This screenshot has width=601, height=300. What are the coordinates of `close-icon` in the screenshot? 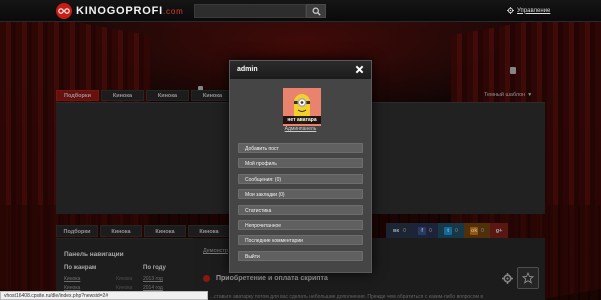 It's located at (359, 69).